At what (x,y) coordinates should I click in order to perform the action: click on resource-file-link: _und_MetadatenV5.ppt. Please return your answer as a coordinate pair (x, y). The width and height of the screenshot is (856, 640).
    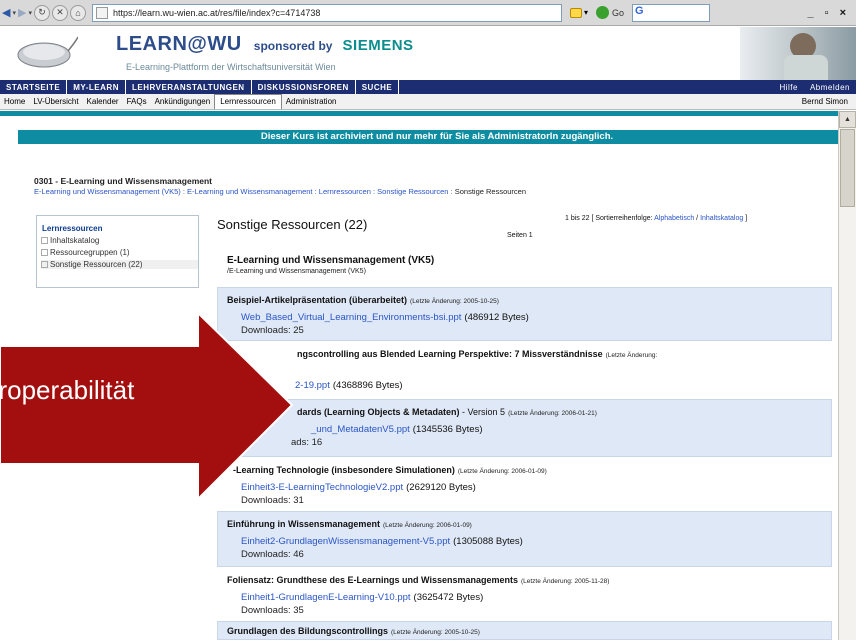
    Looking at the image, I should click on (360, 429).